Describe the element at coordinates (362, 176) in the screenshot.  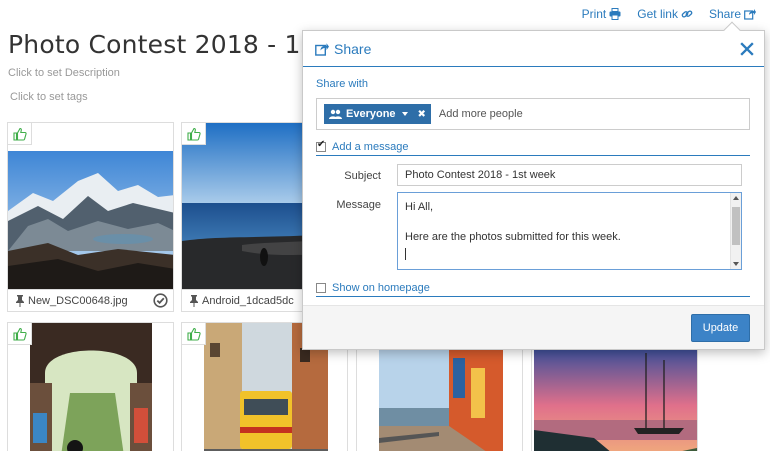
I see `subject-label: Subject` at that location.